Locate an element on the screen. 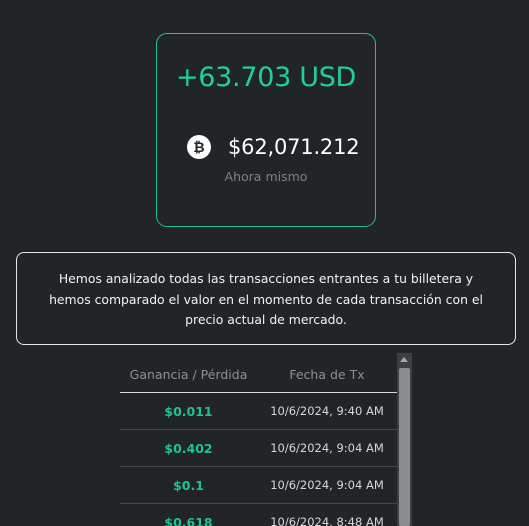  table-scrollbar is located at coordinates (404, 439).